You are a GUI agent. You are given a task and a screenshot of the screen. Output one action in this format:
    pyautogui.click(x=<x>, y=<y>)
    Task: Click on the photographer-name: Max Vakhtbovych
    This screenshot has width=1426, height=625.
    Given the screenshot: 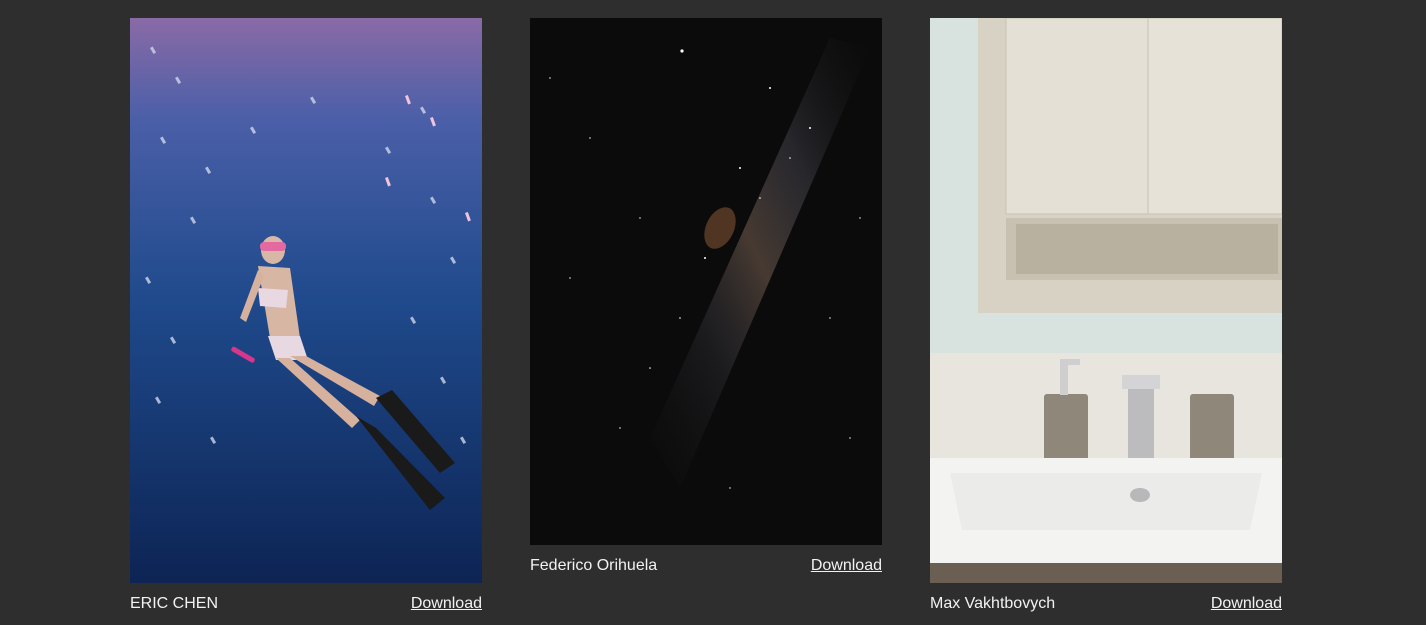 What is the action you would take?
    pyautogui.click(x=993, y=603)
    